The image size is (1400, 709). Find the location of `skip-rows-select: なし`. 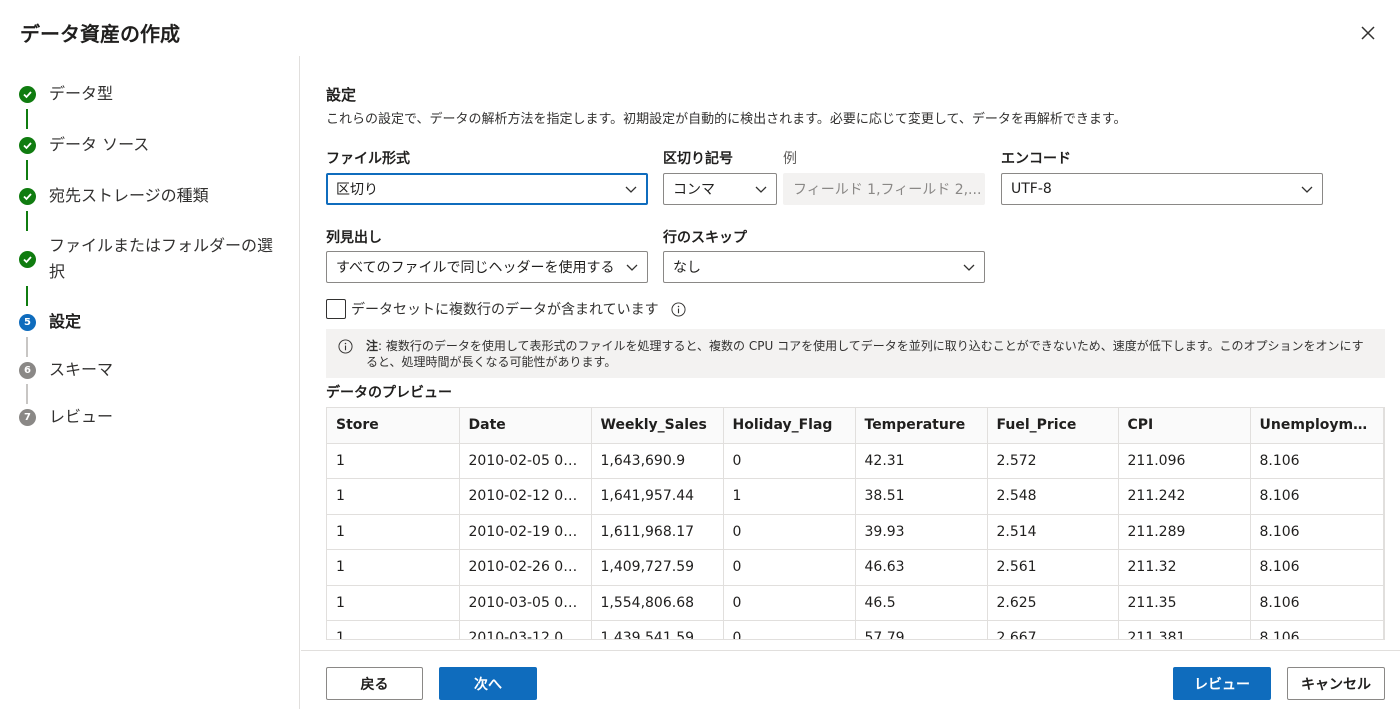

skip-rows-select: なし is located at coordinates (824, 267).